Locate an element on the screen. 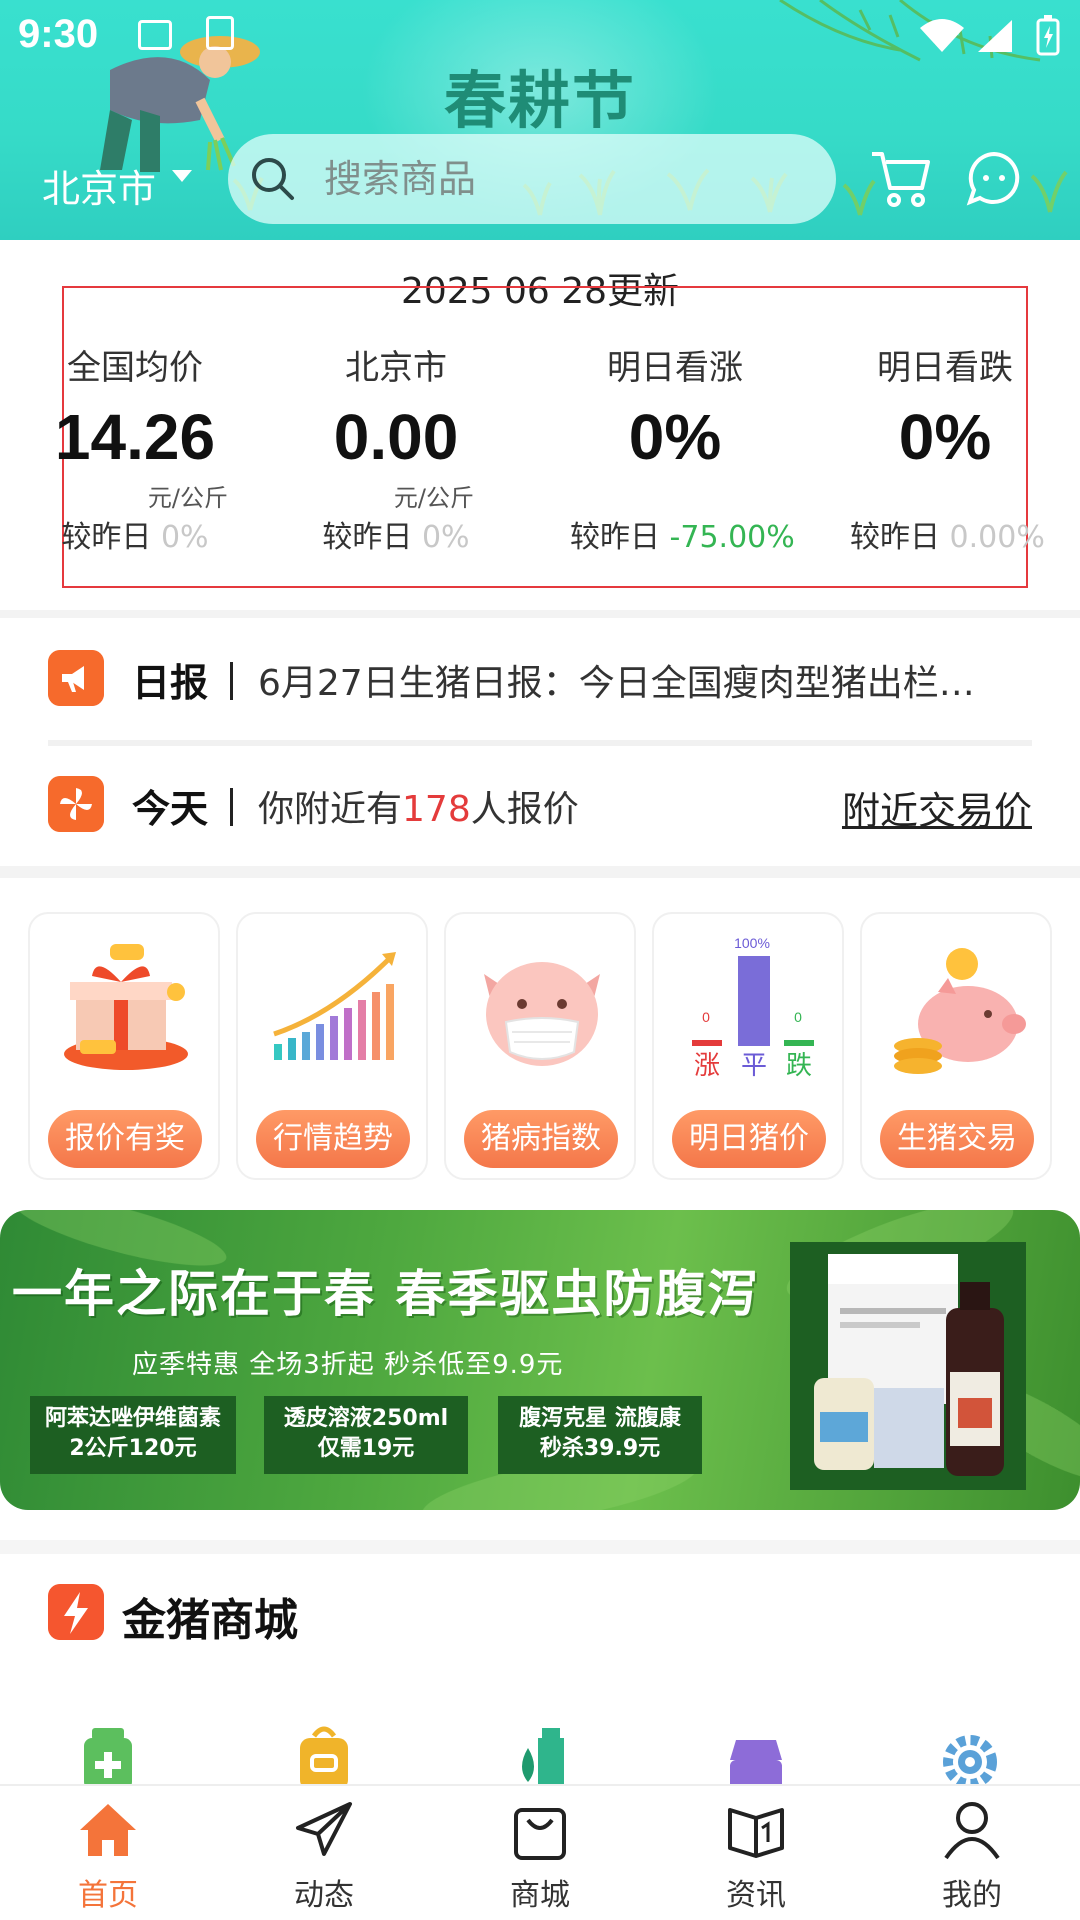 The width and height of the screenshot is (1080, 1920). festival-title: 春耕节 is located at coordinates (539, 100).